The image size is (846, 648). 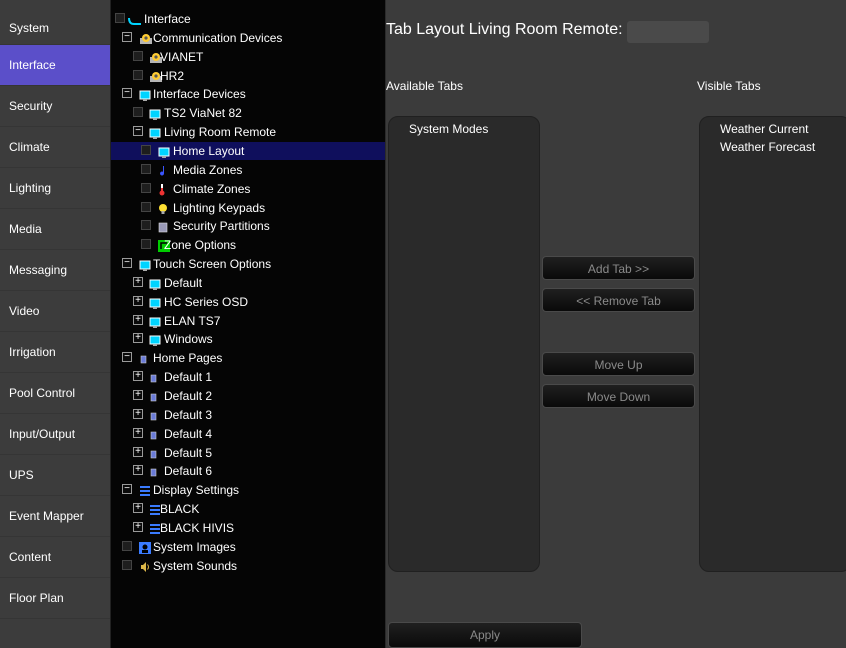 What do you see at coordinates (55, 22) in the screenshot?
I see `nav-item-system: System` at bounding box center [55, 22].